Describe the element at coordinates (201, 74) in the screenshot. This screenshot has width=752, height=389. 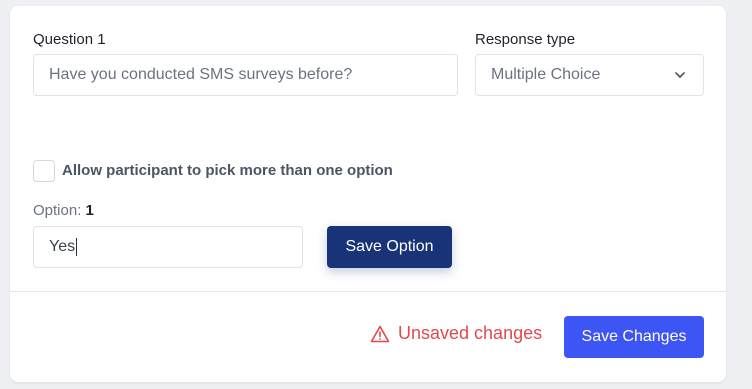
I see `question-placeholder: Have you conducted SMS surveys before?` at that location.